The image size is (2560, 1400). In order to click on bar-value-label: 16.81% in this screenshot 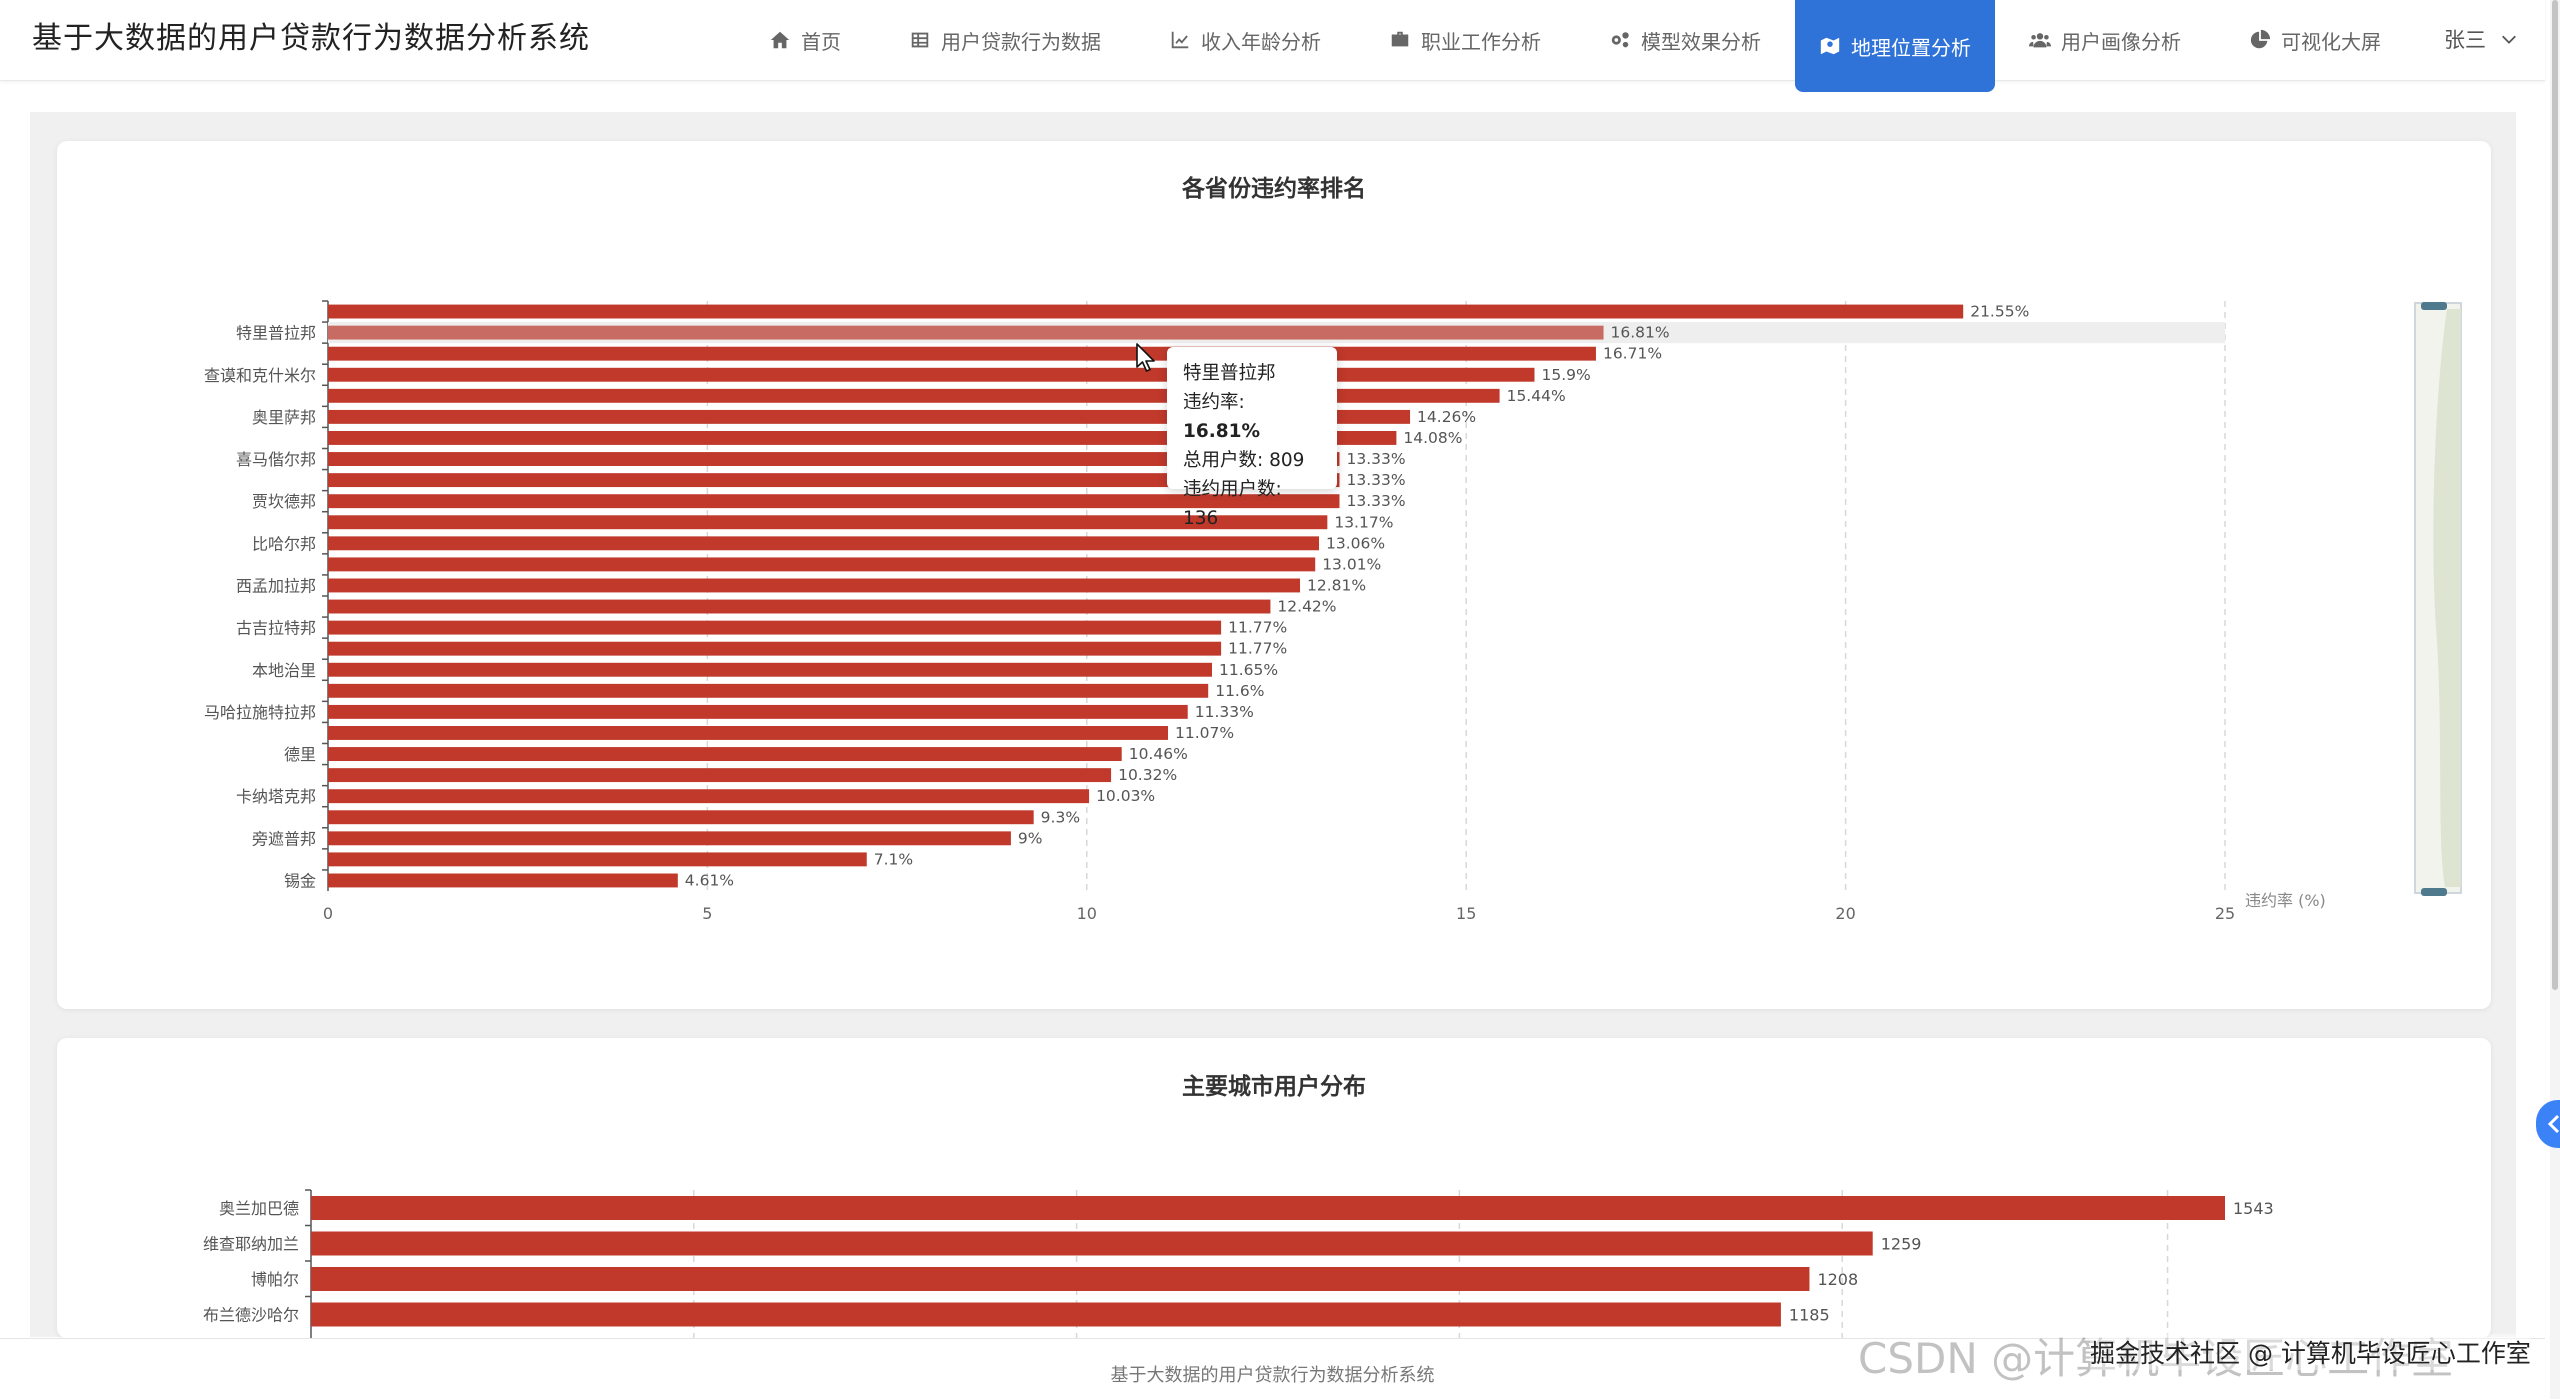, I will do `click(1640, 333)`.